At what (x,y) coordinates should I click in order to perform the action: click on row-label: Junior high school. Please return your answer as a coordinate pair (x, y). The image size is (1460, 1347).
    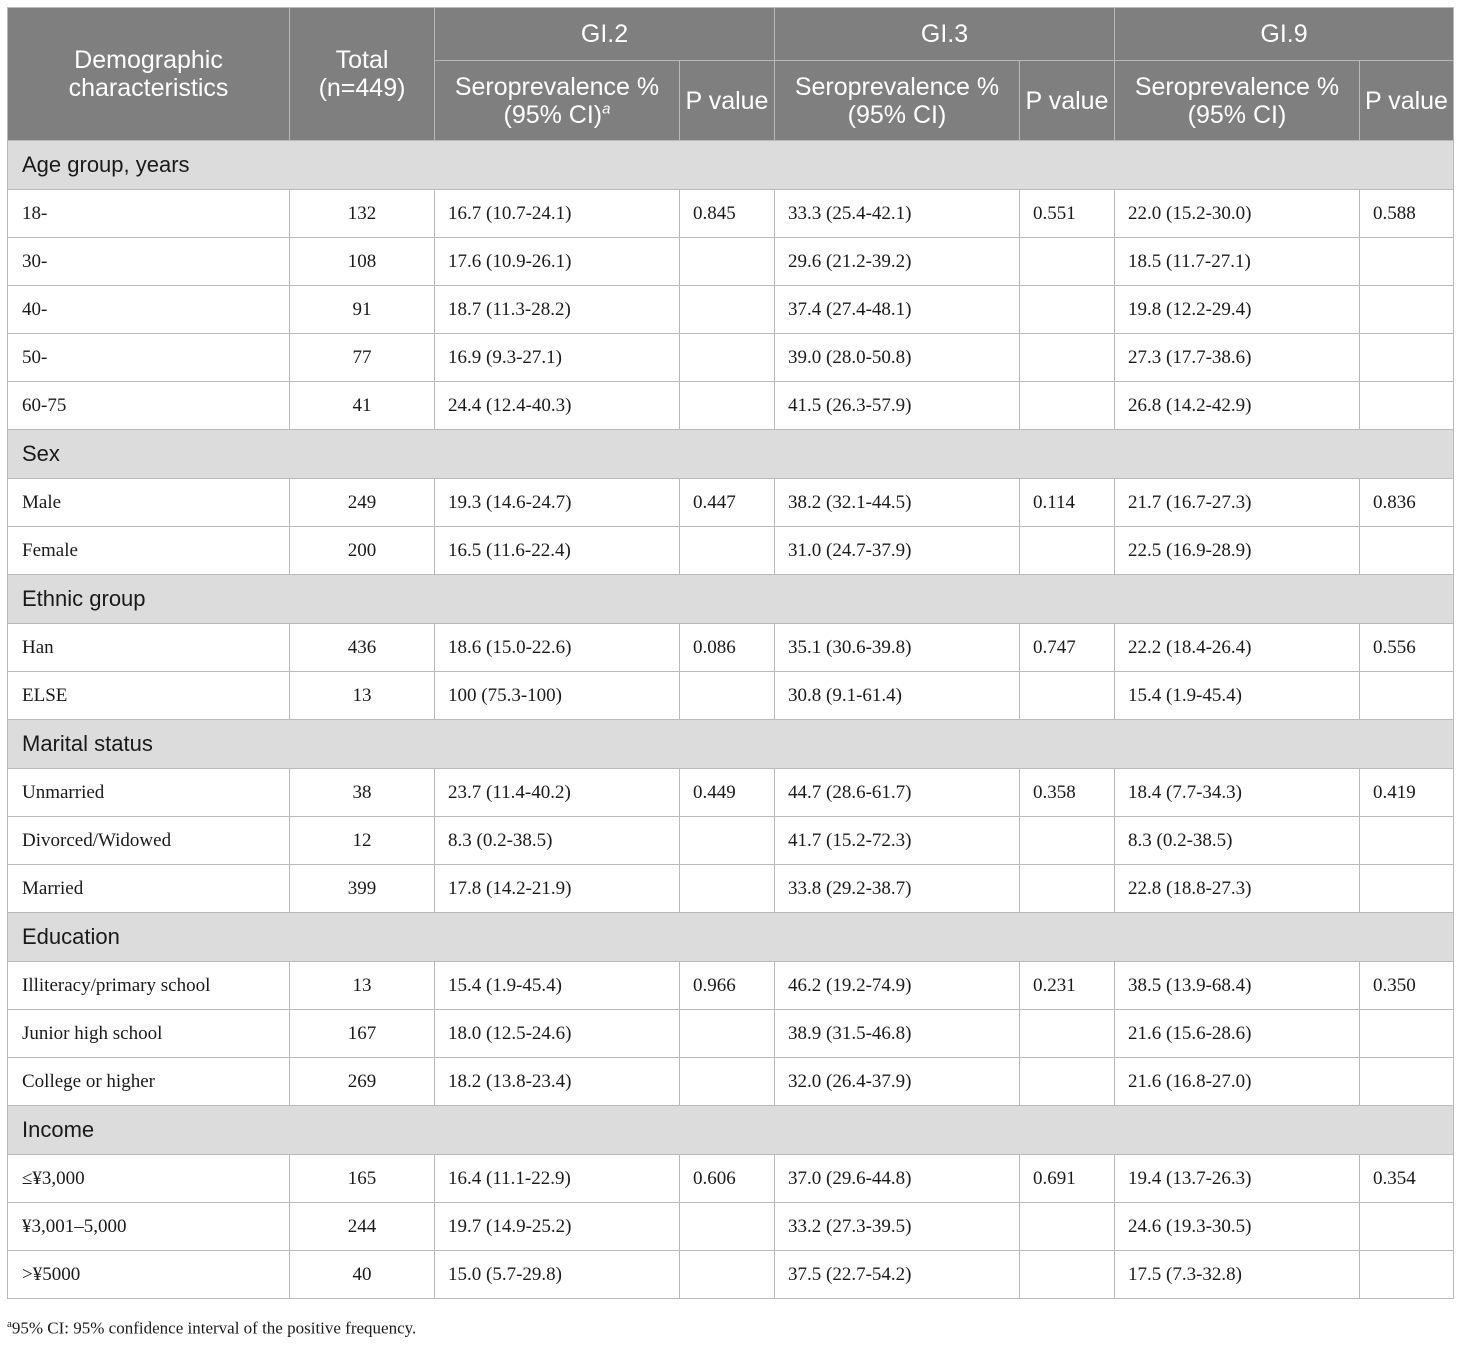
    Looking at the image, I should click on (148, 1033).